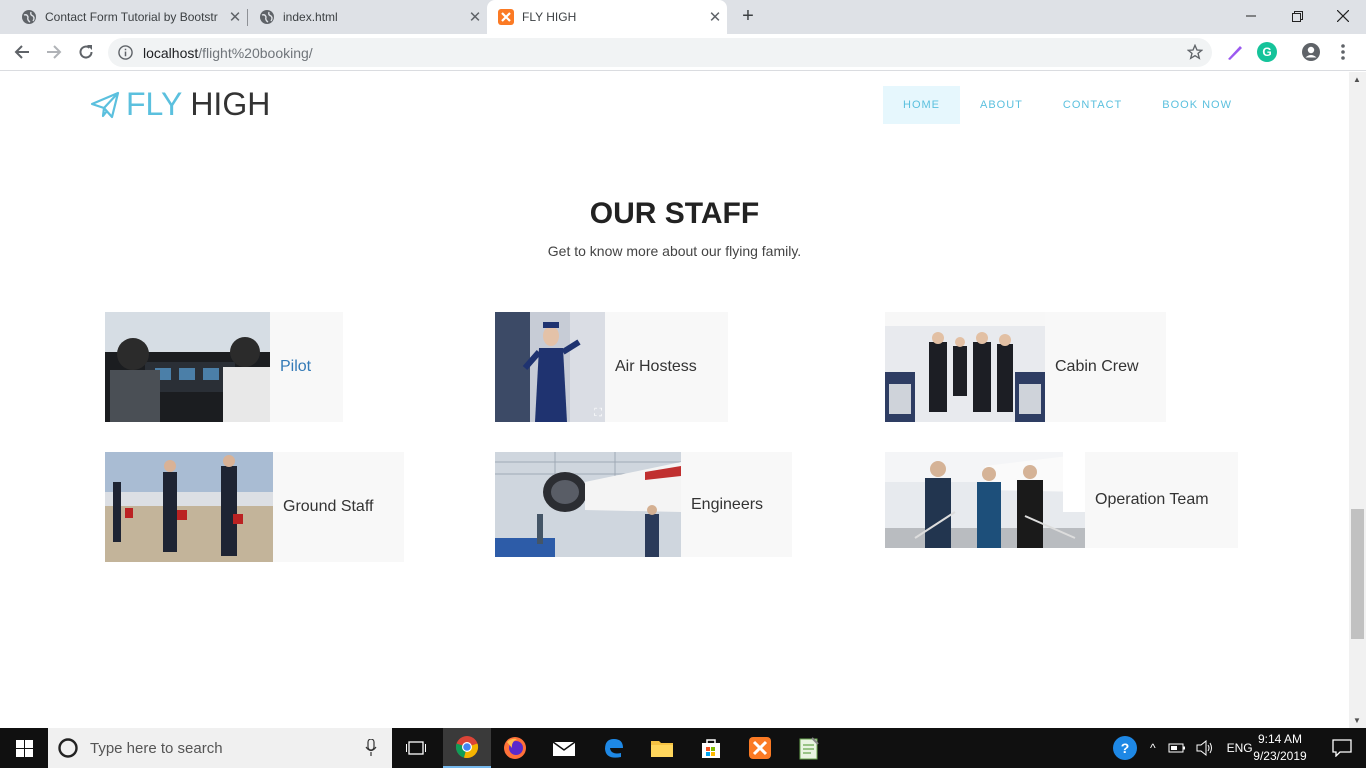 The width and height of the screenshot is (1366, 768). What do you see at coordinates (1343, 16) in the screenshot?
I see `close-window-button` at bounding box center [1343, 16].